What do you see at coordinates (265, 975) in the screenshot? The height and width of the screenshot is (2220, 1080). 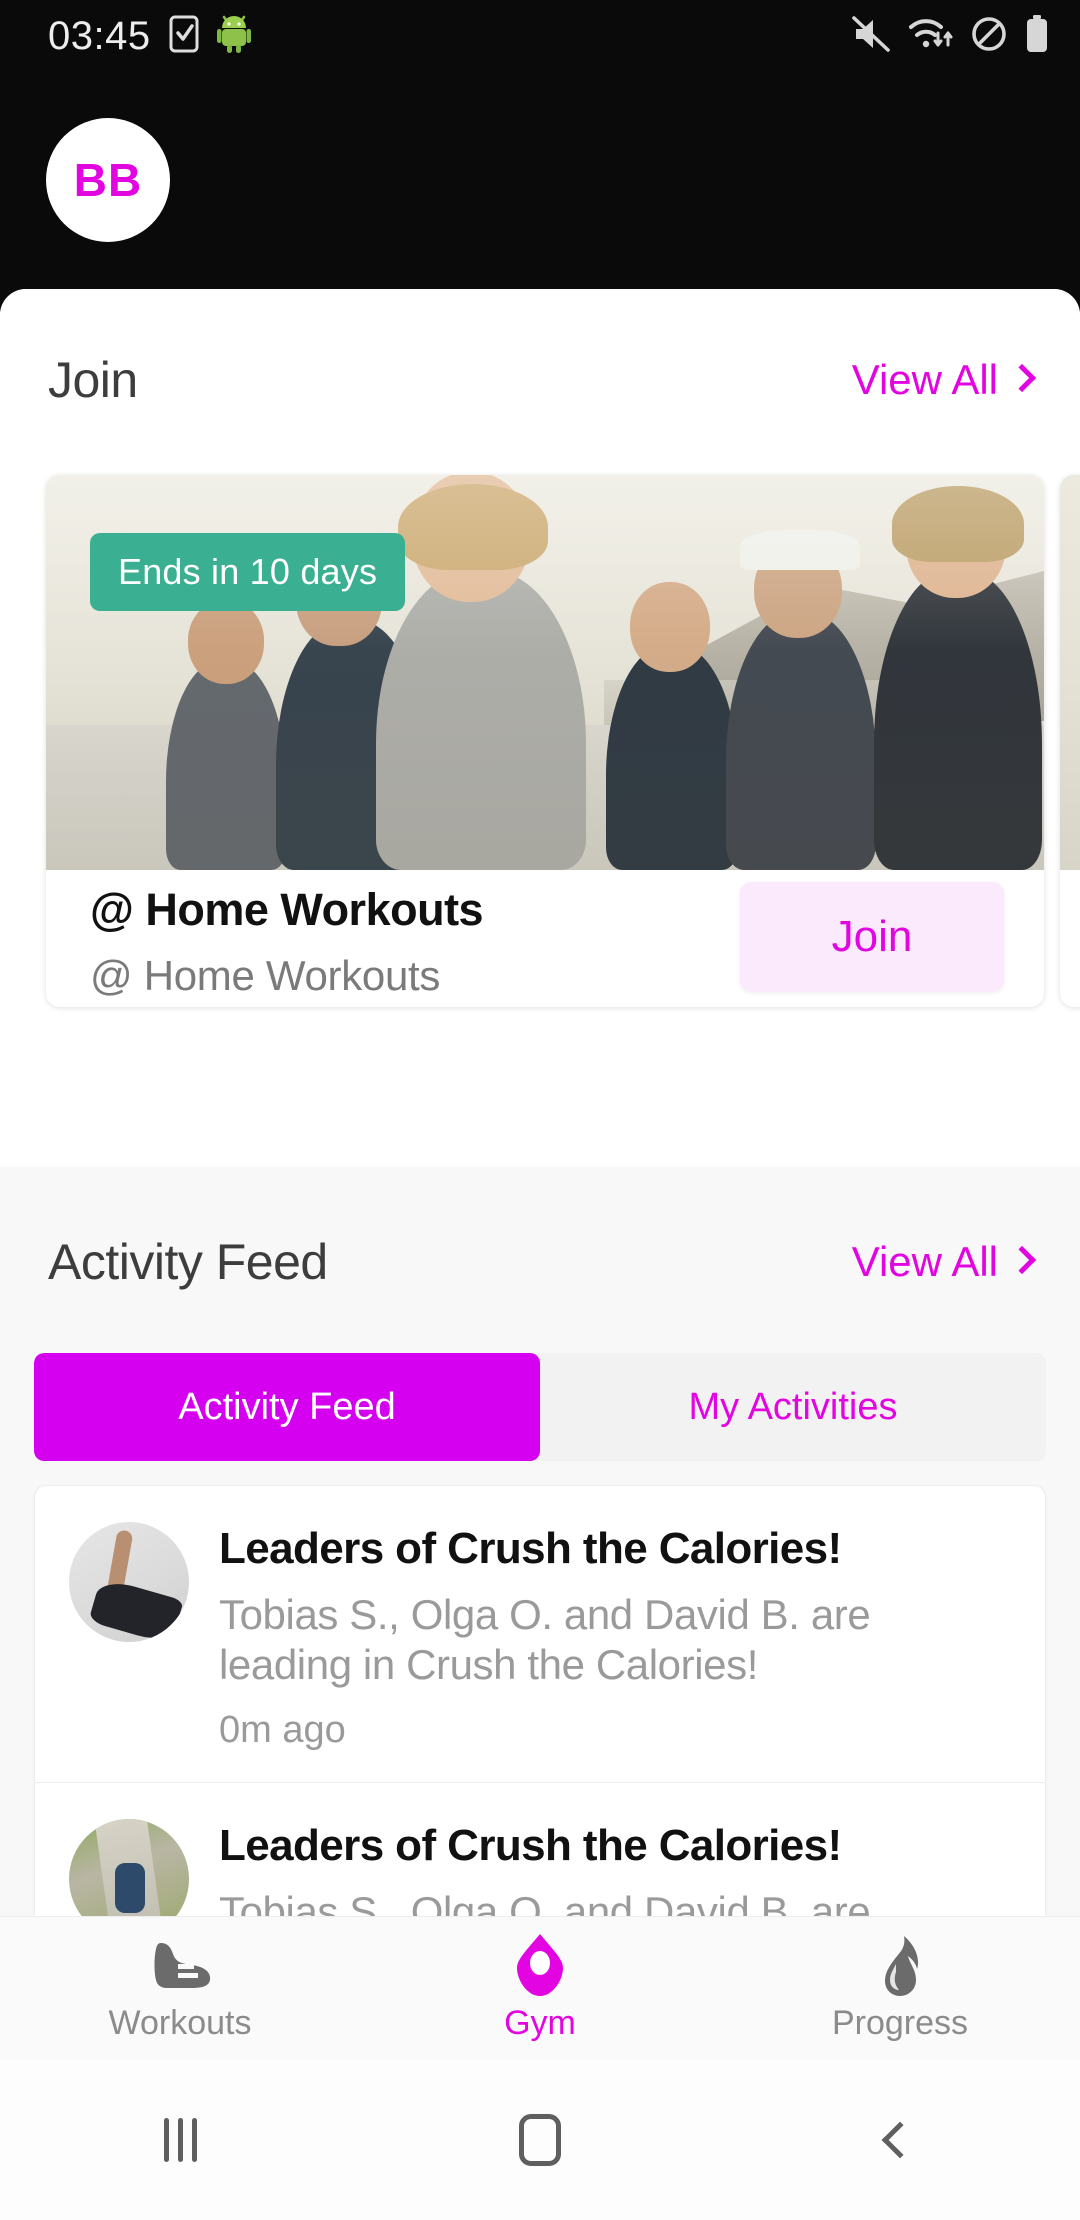 I see `challenge-subtitle: @ Home Workouts` at bounding box center [265, 975].